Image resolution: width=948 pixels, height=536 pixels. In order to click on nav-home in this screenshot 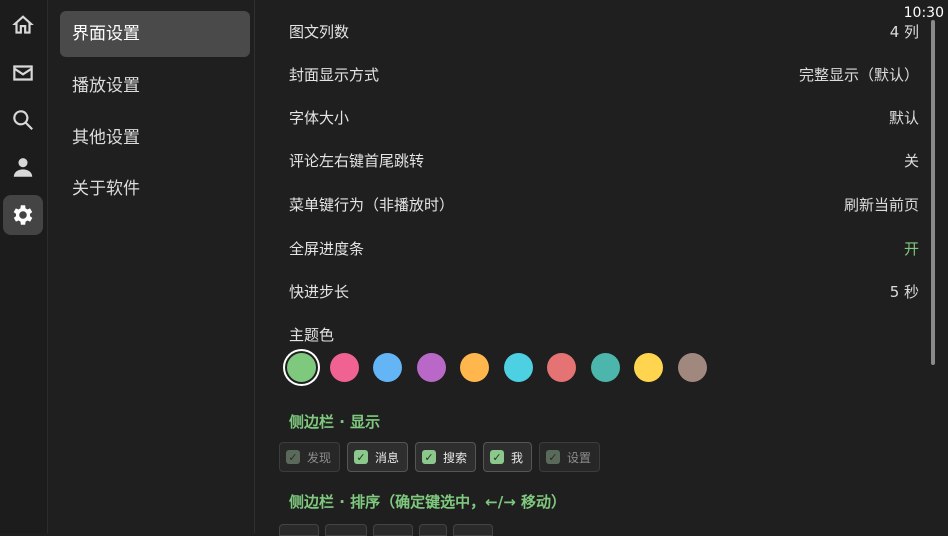, I will do `click(23, 25)`.